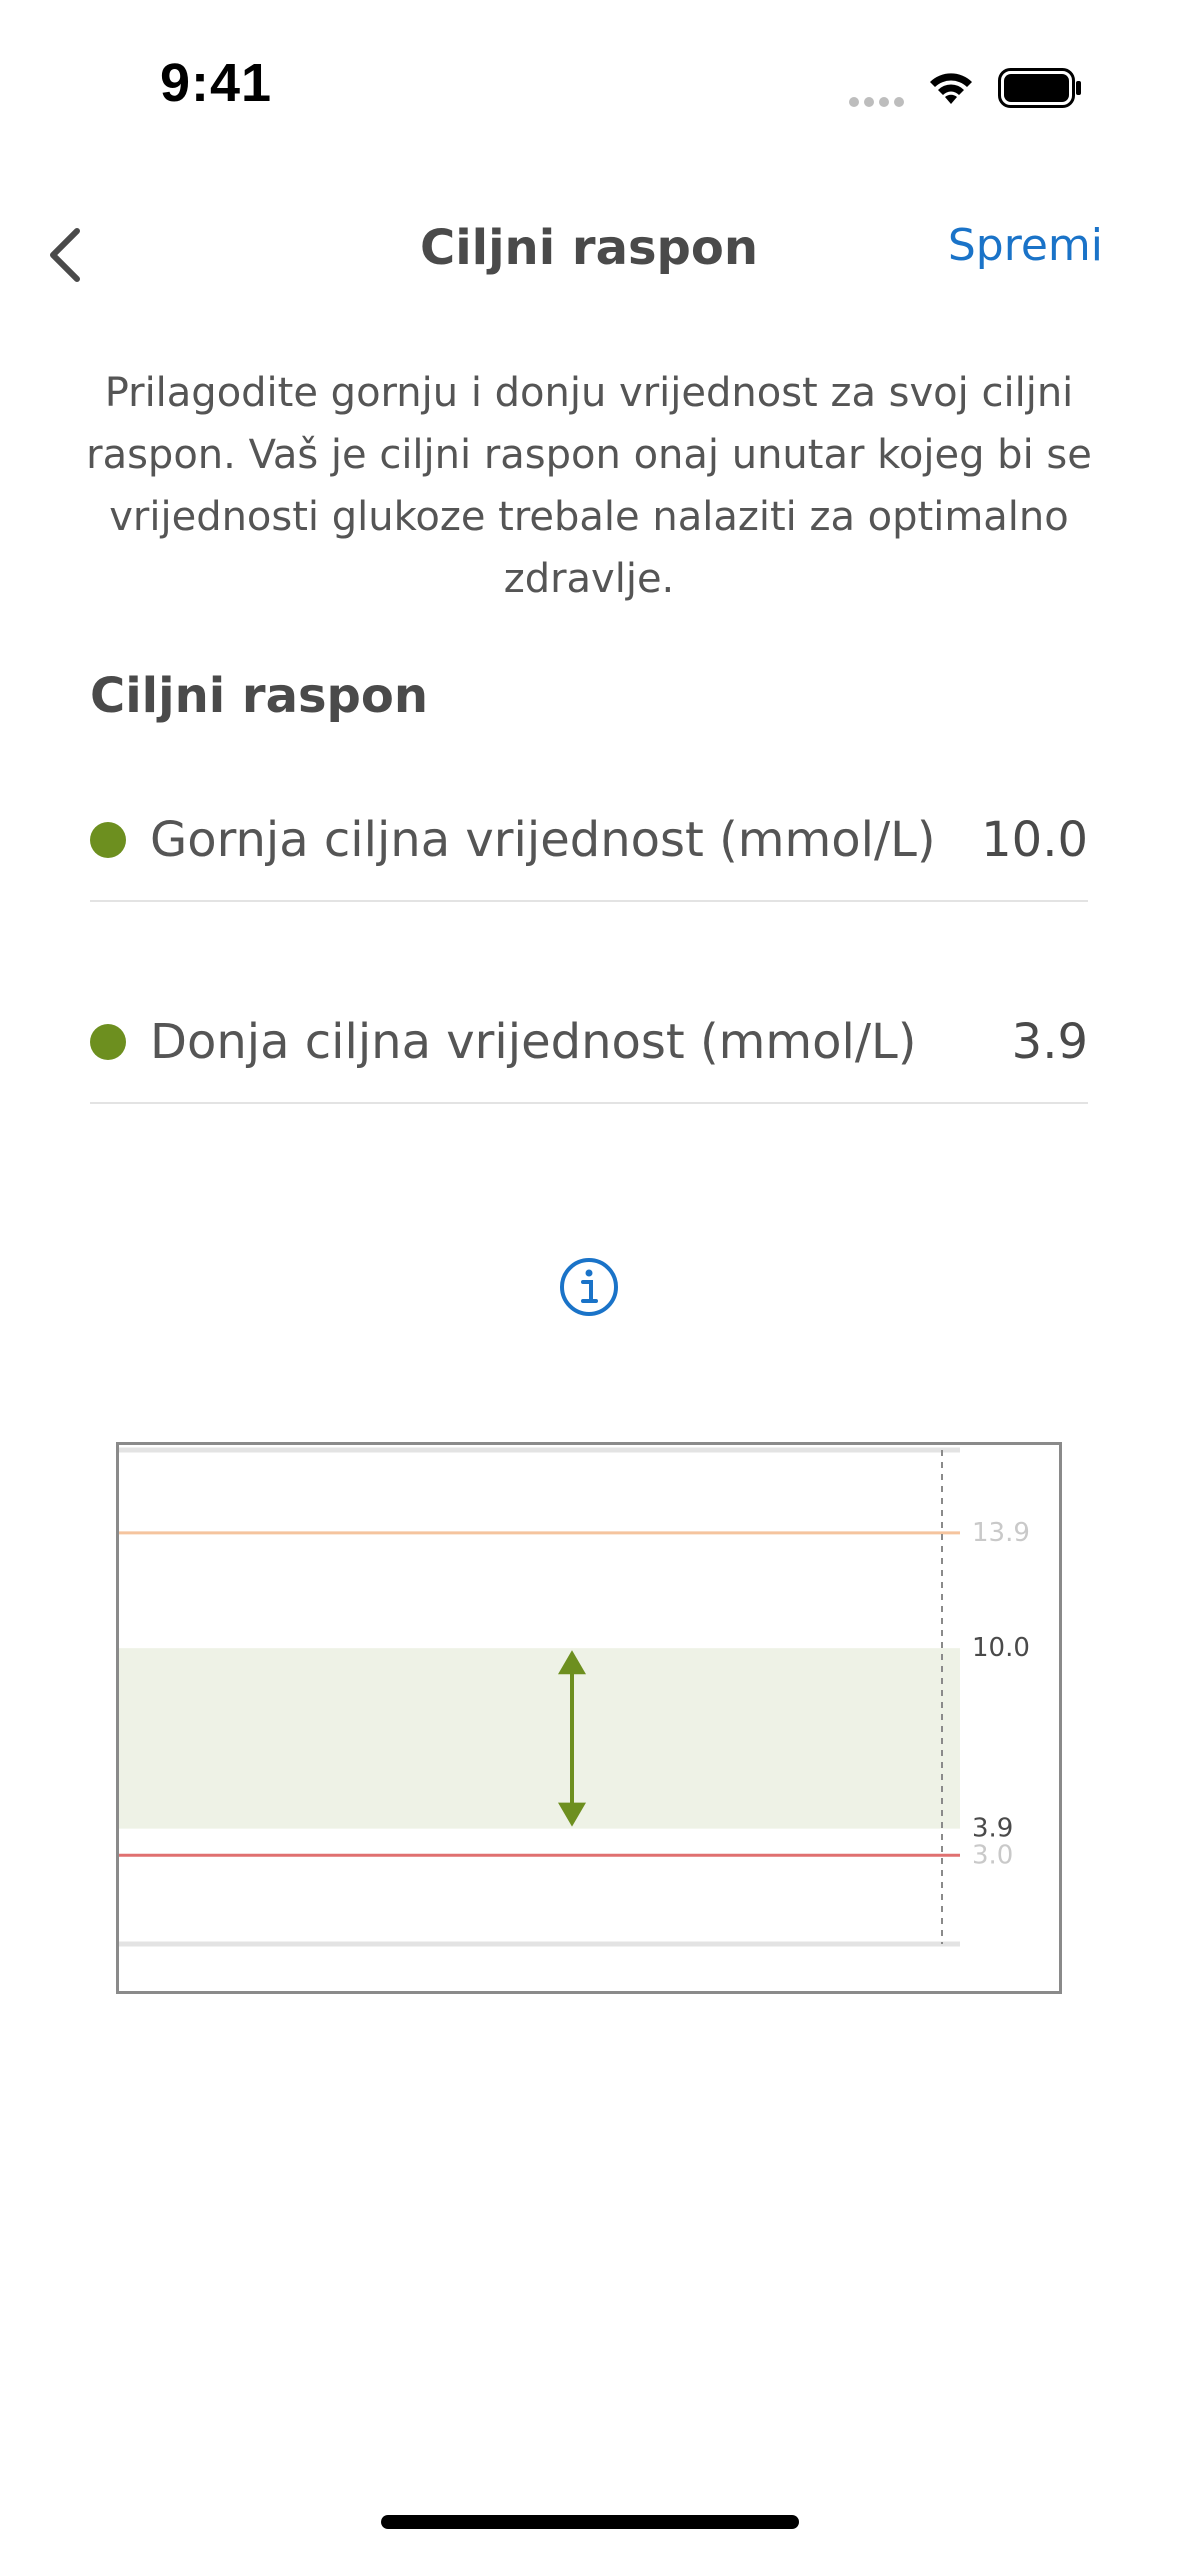 This screenshot has height=2556, width=1178. I want to click on status-time: 9:41, so click(216, 83).